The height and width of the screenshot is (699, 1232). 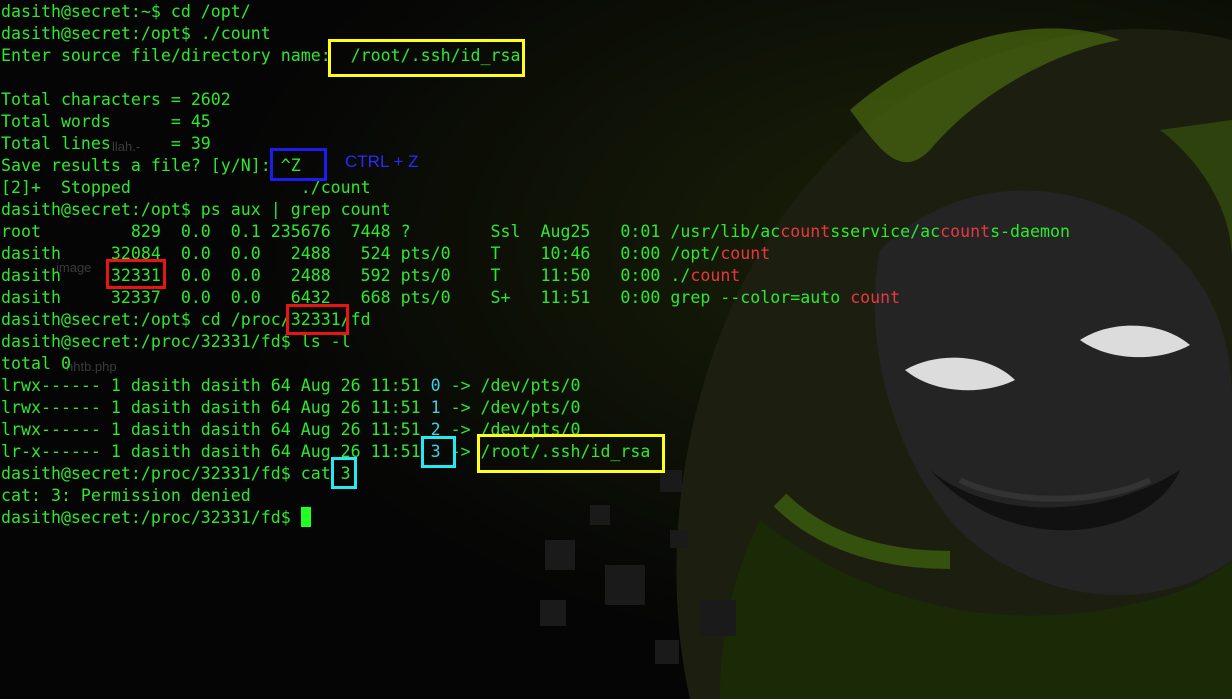 I want to click on terminal-line: dasith@secret:/proc/32331/fd$ ls -l, so click(x=535, y=342).